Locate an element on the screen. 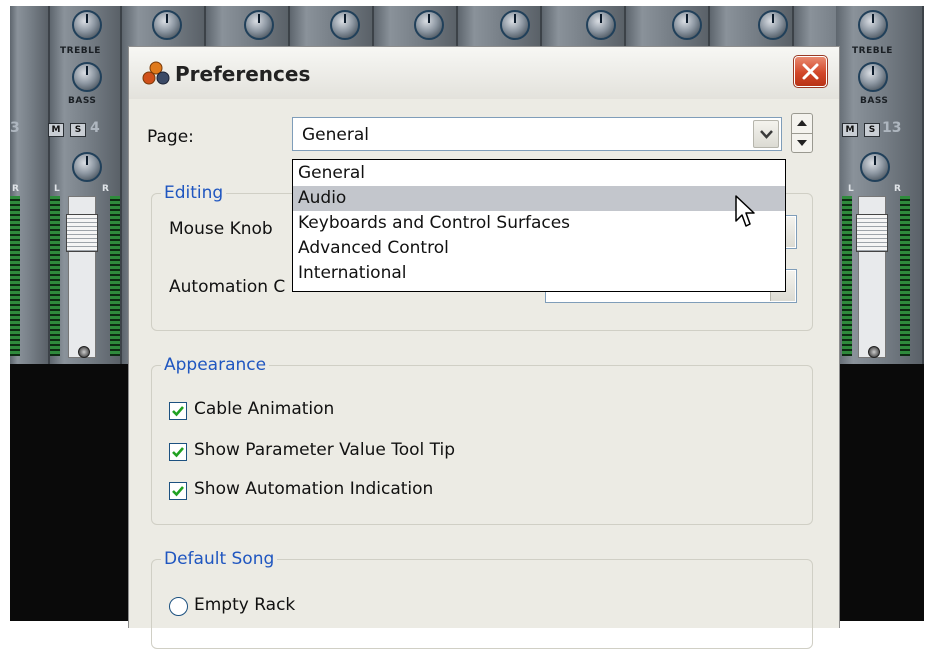 This screenshot has width=935, height=649. dropdown-option-international: International is located at coordinates (539, 273).